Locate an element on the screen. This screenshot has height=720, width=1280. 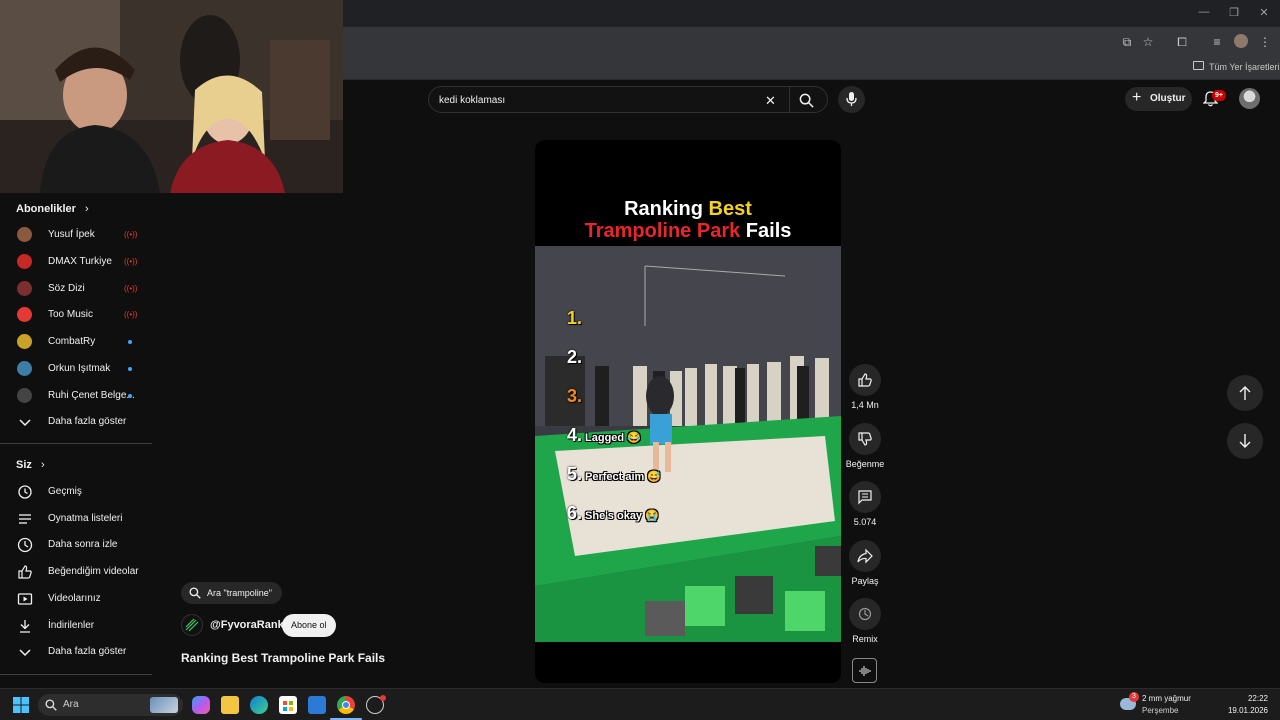
plus-icon: + is located at coordinates (1137, 97).